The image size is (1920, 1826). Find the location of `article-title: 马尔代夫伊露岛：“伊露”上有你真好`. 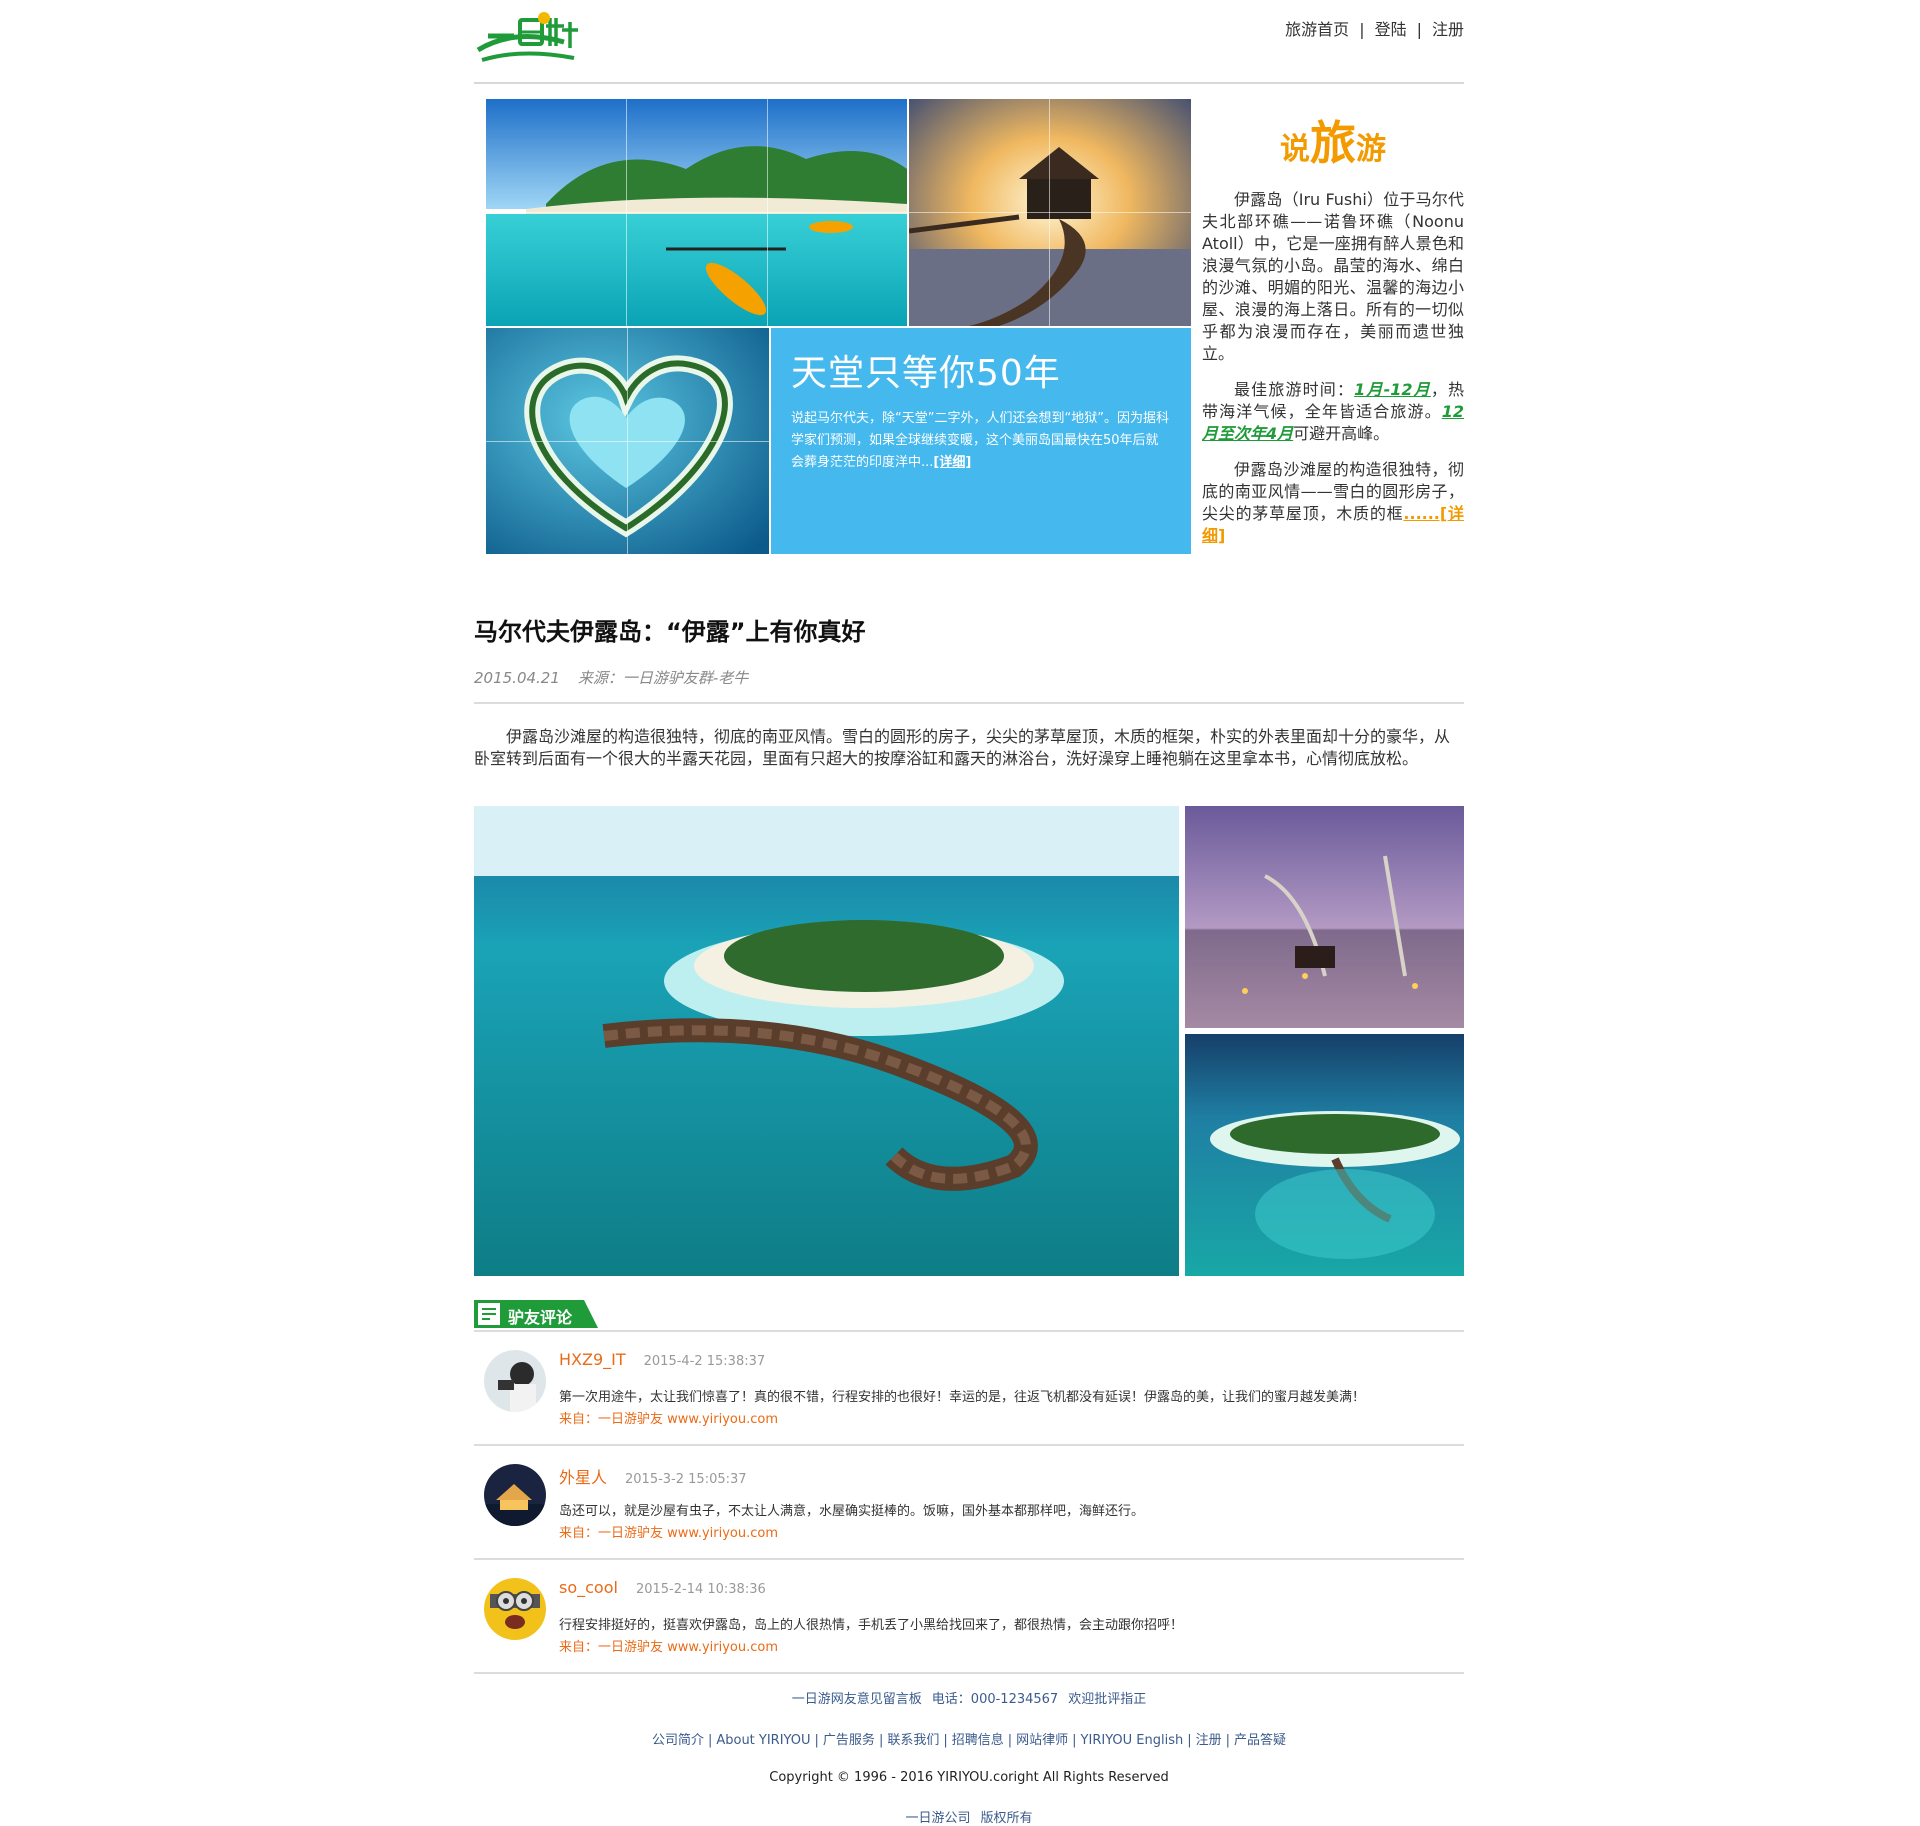

article-title: 马尔代夫伊露岛：“伊露”上有你真好 is located at coordinates (670, 632).